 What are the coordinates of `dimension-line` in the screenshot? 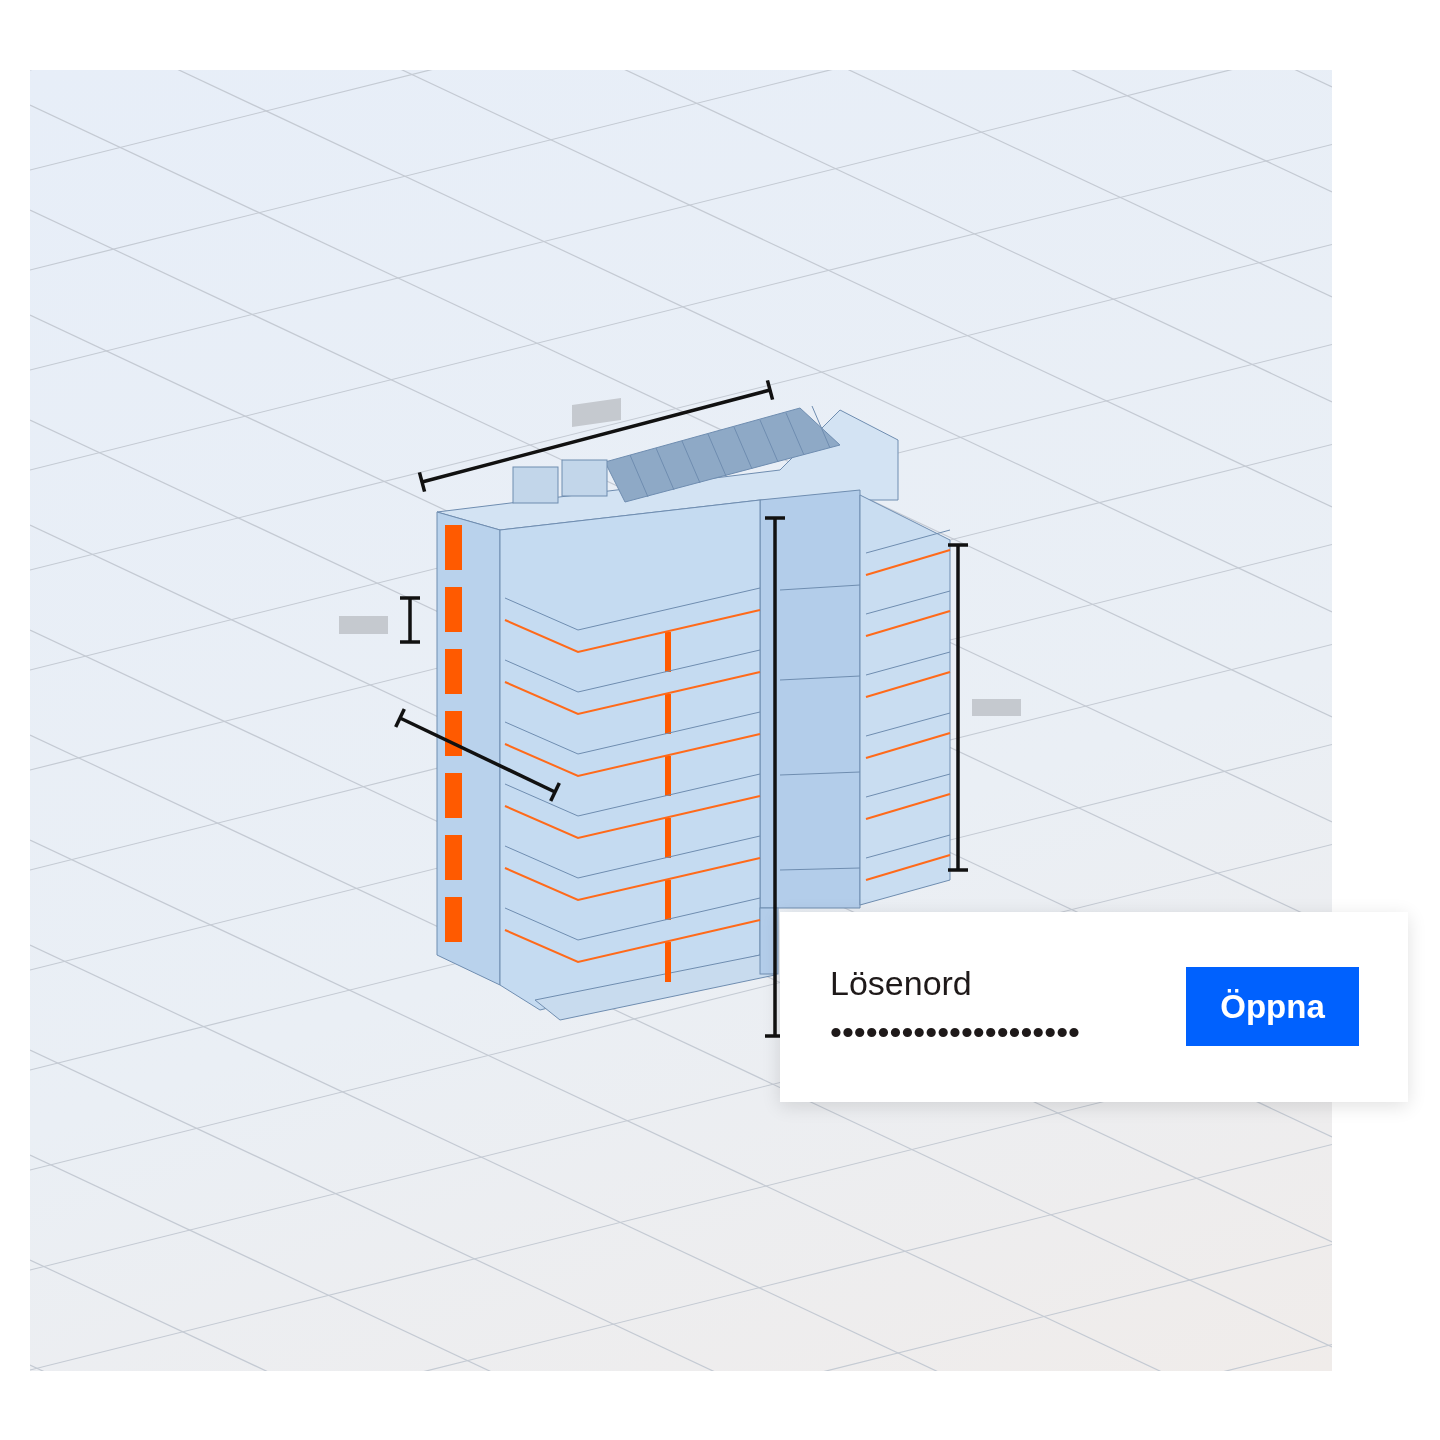 It's located at (410, 620).